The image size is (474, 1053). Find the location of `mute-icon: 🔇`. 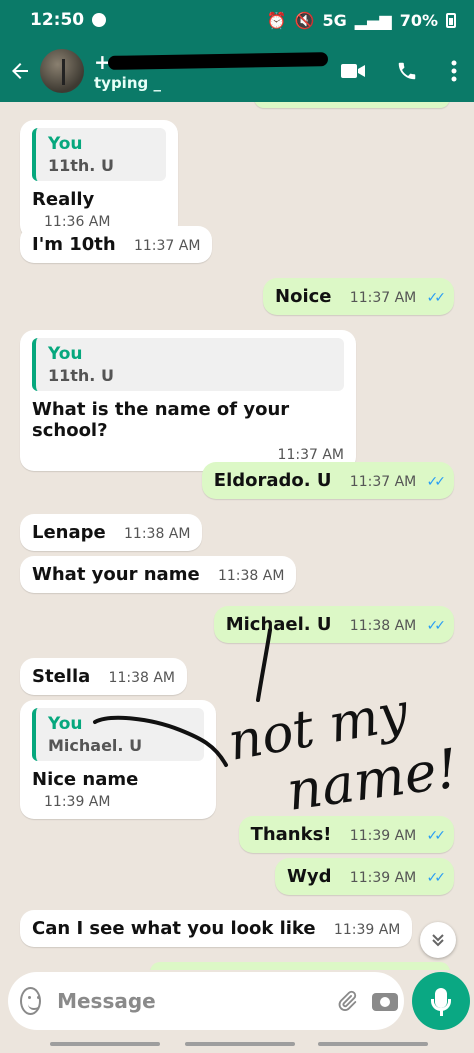

mute-icon: 🔇 is located at coordinates (304, 20).